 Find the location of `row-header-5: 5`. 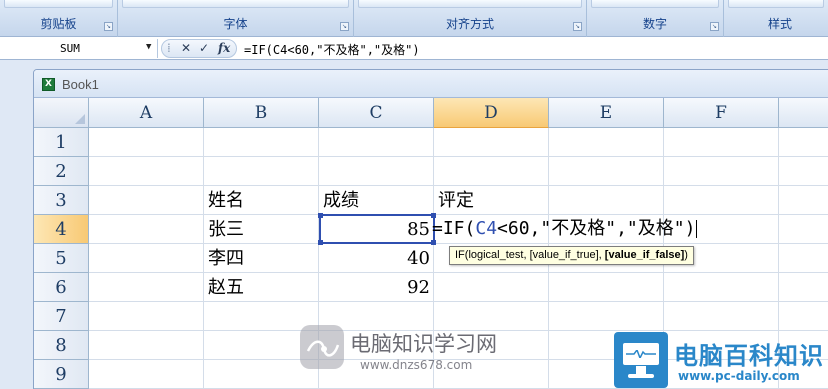

row-header-5: 5 is located at coordinates (61, 258).